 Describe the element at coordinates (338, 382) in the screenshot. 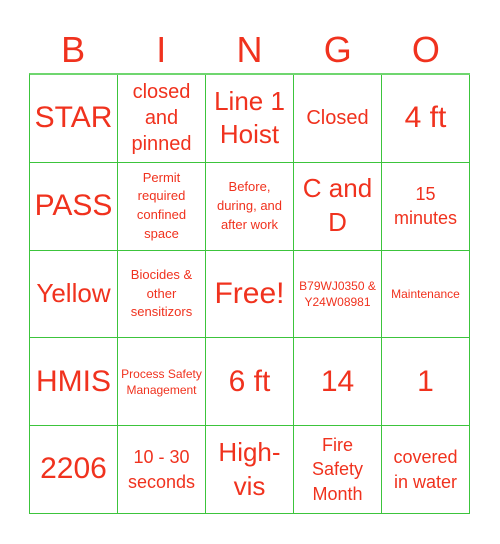

I see `bingo-cell: 14` at that location.